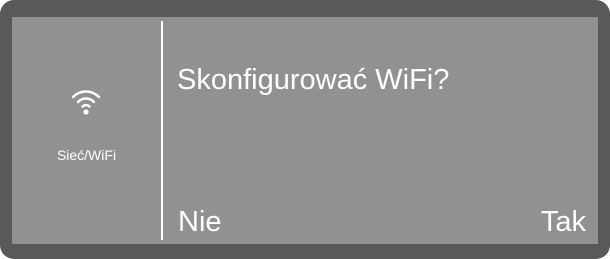 Image resolution: width=610 pixels, height=259 pixels. I want to click on wifi-icon, so click(86, 102).